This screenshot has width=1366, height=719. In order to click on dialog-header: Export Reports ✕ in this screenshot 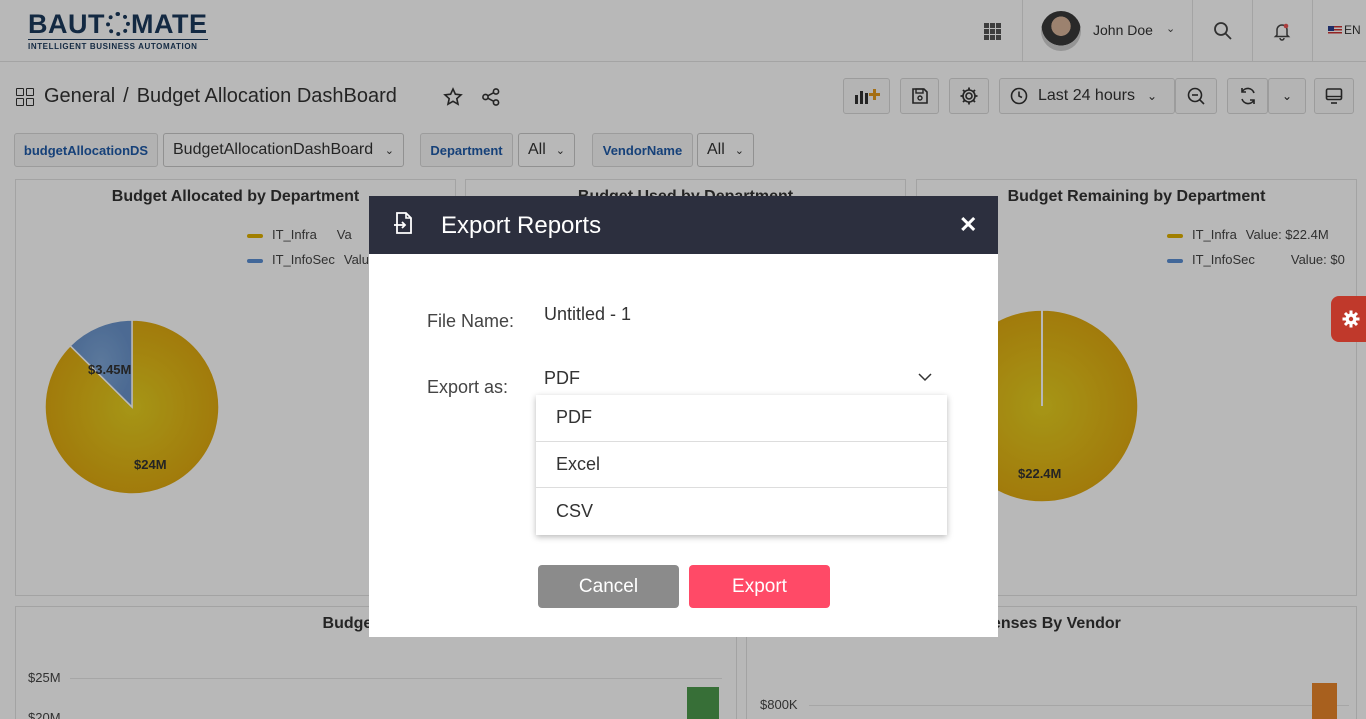, I will do `click(683, 225)`.